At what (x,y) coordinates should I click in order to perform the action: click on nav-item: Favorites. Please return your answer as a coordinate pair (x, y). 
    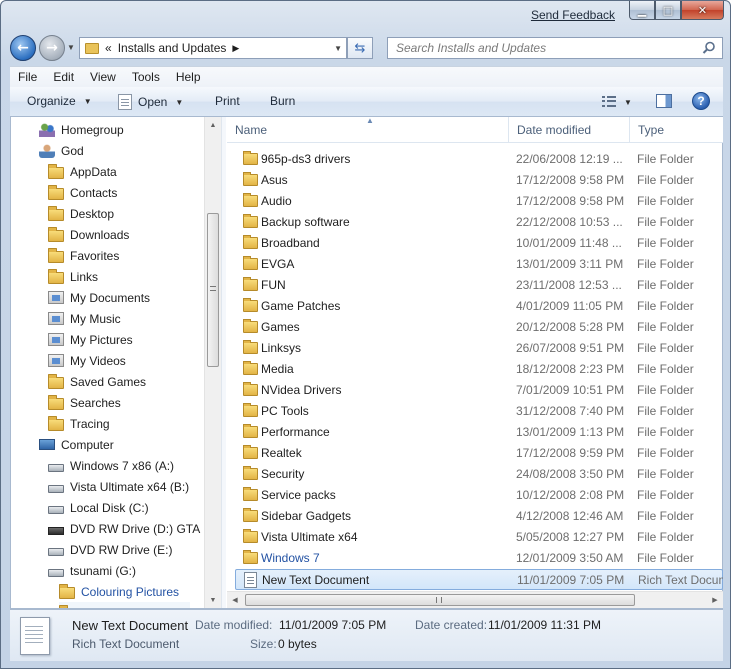
    Looking at the image, I should click on (83, 255).